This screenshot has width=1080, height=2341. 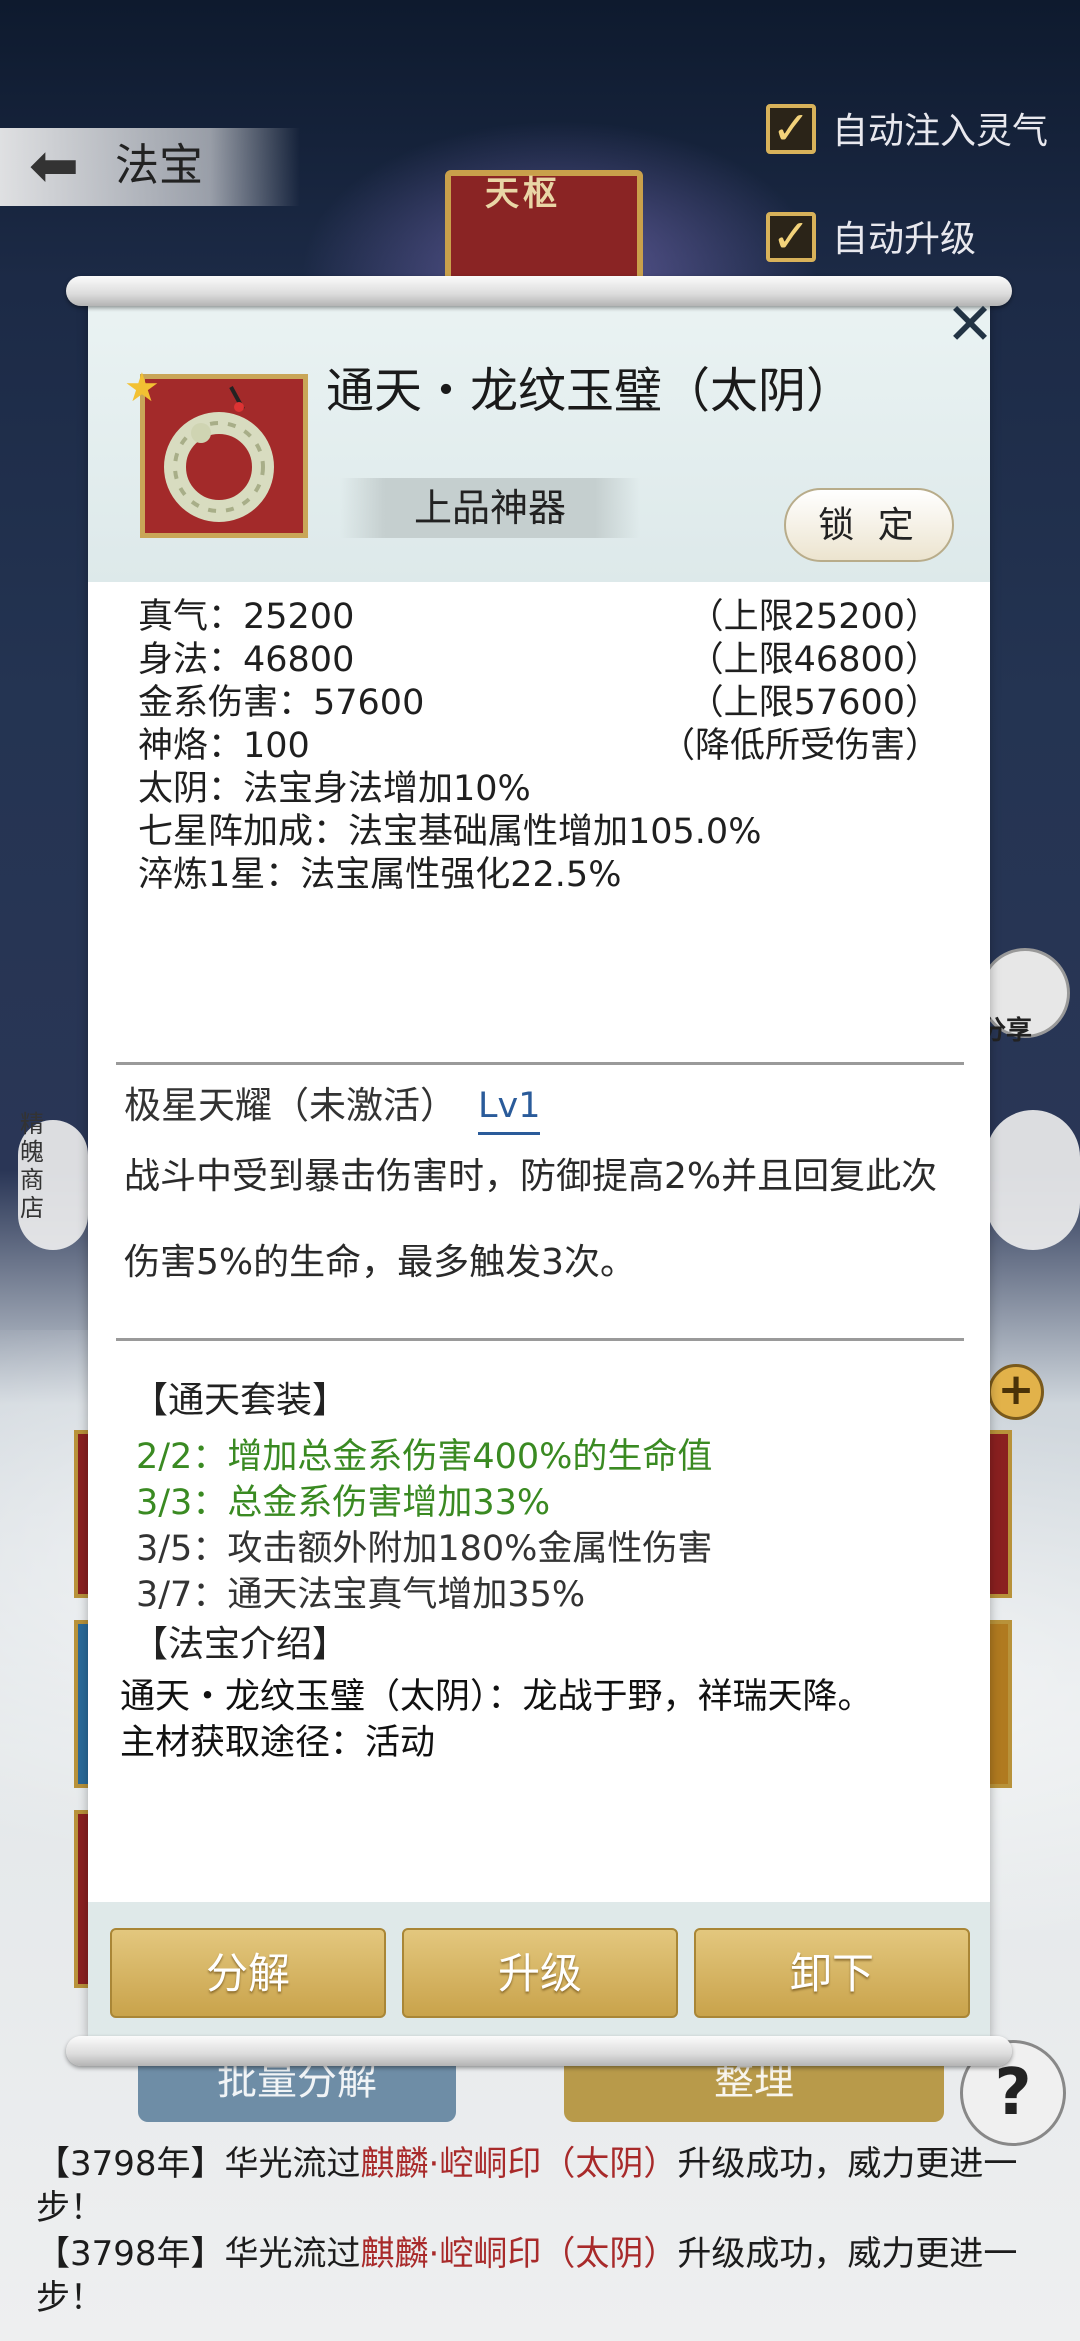 I want to click on set-effect: 3/7：通天法宝真气增加35%, so click(x=361, y=1595).